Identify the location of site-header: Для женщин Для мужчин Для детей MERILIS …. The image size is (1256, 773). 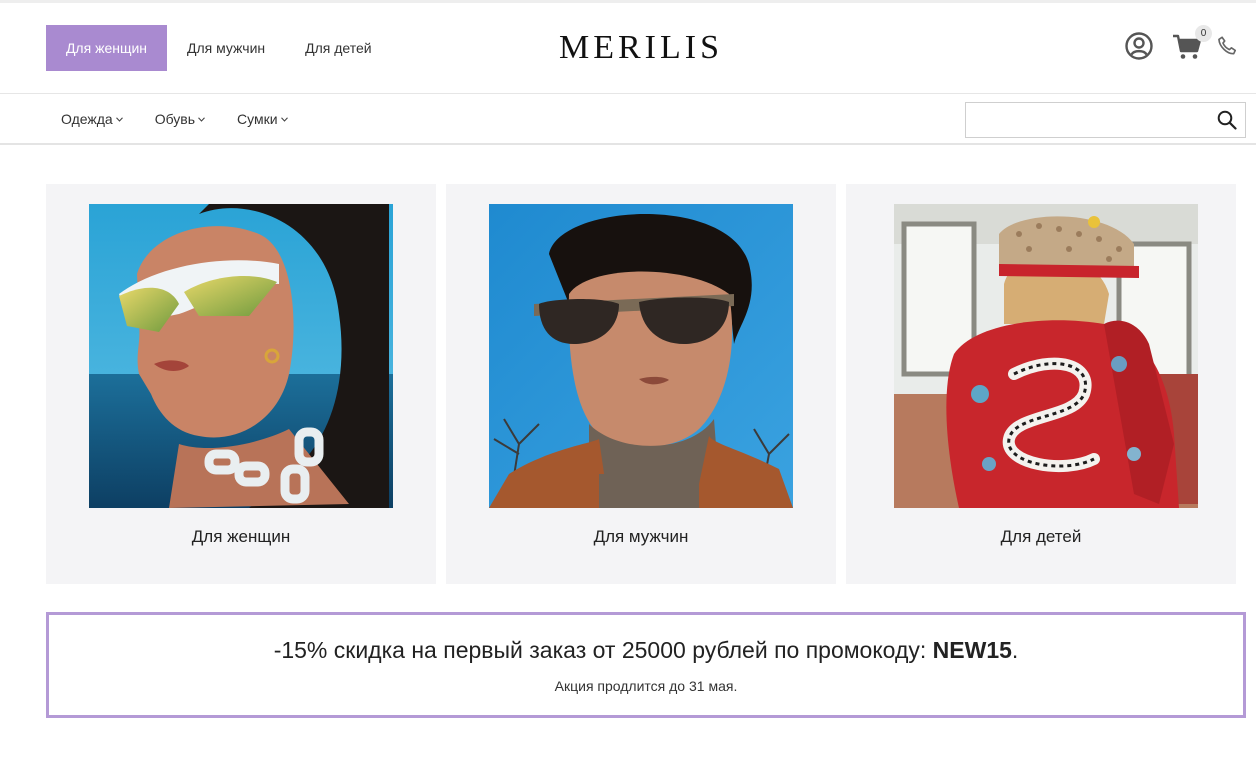
(628, 48).